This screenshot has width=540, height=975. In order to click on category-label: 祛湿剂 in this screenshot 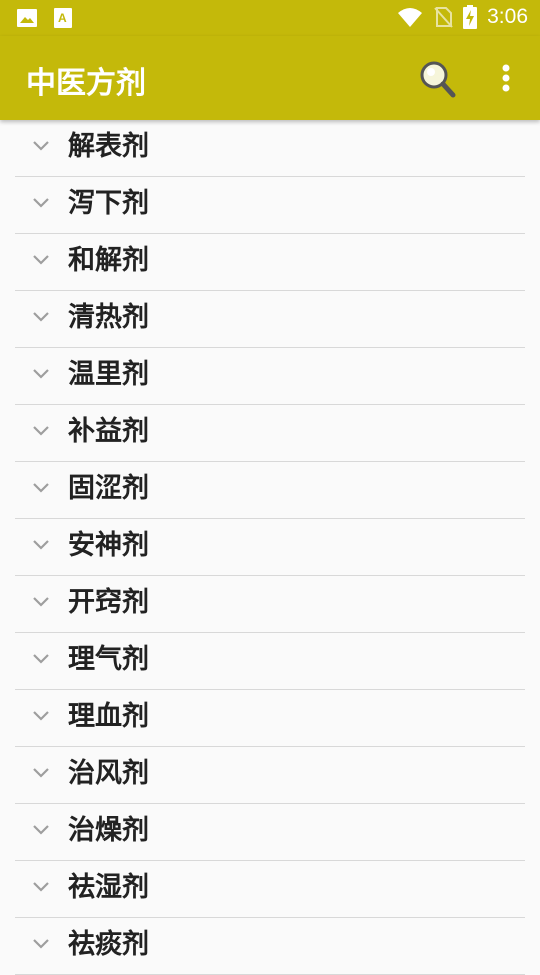, I will do `click(108, 887)`.